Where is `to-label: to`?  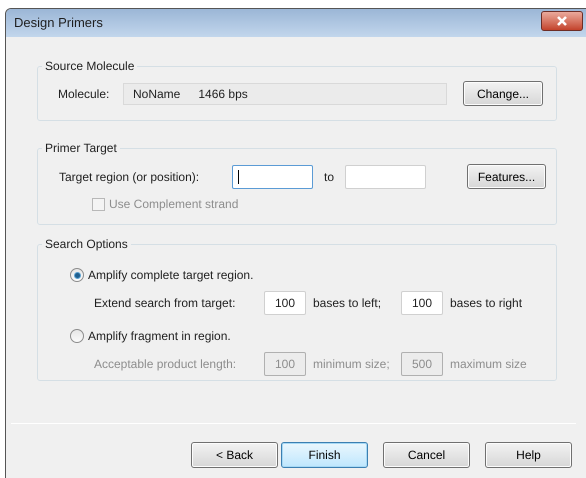 to-label: to is located at coordinates (330, 177).